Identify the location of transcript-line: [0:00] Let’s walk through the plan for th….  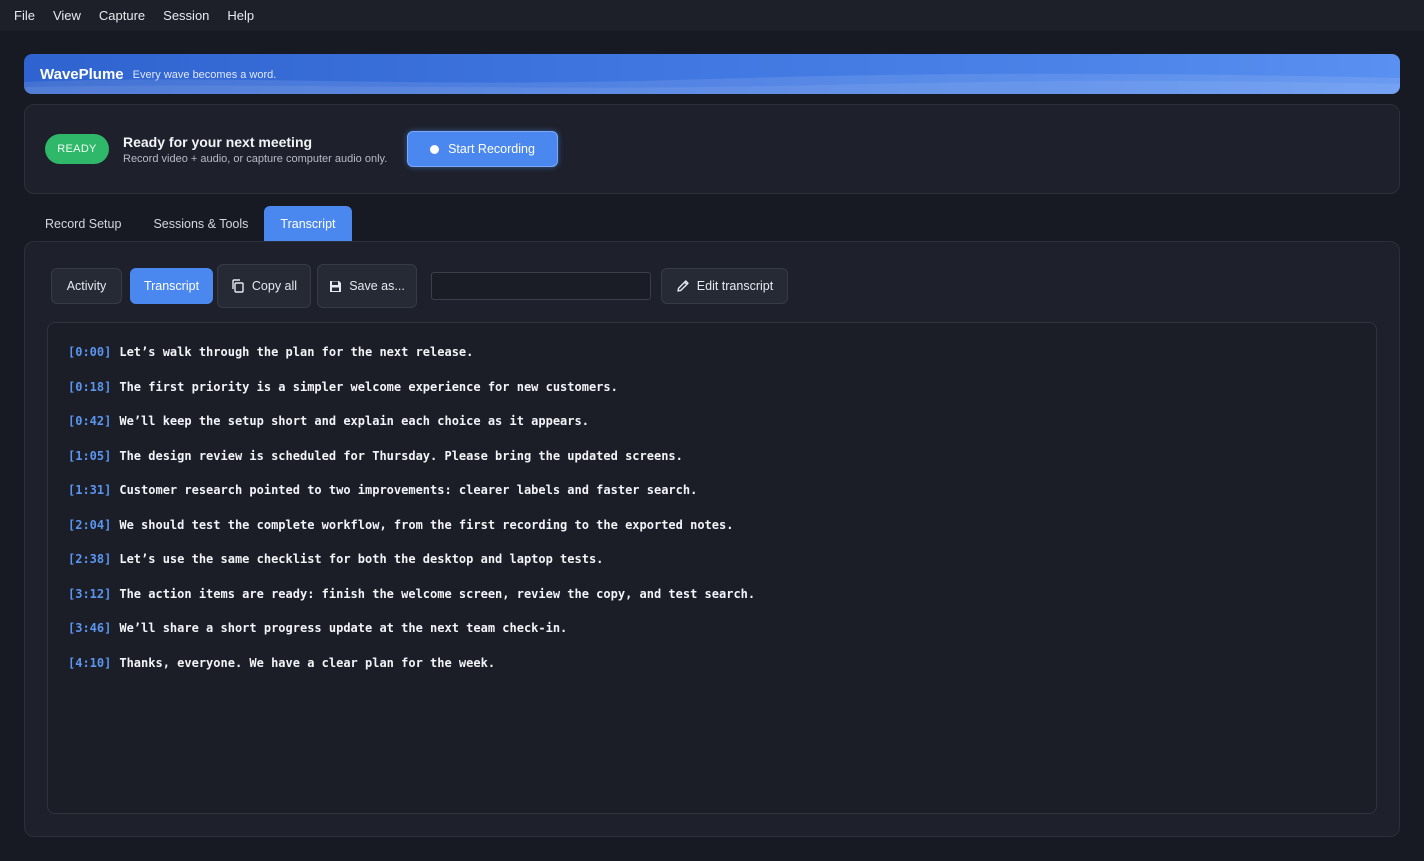
(722, 360).